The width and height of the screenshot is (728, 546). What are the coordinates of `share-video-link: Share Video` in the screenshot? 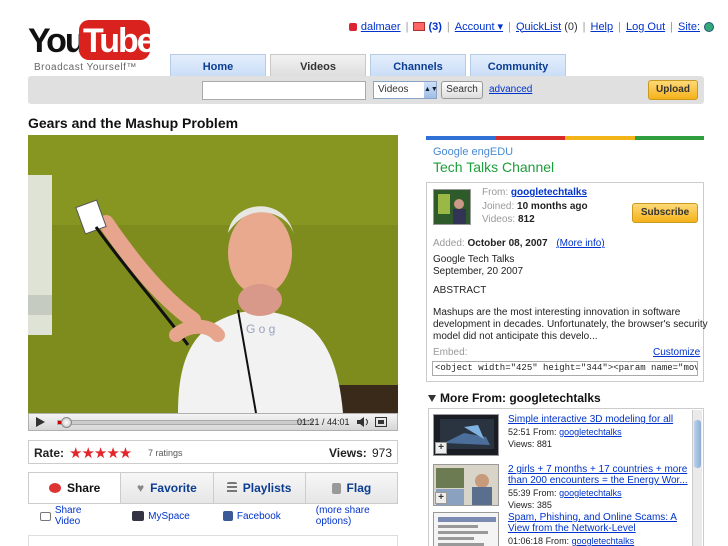 It's located at (71, 516).